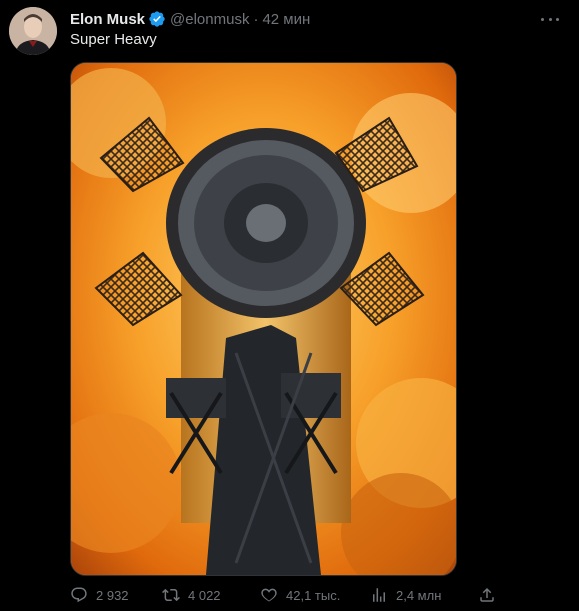  What do you see at coordinates (419, 595) in the screenshot?
I see `views-count: 2,4 млн` at bounding box center [419, 595].